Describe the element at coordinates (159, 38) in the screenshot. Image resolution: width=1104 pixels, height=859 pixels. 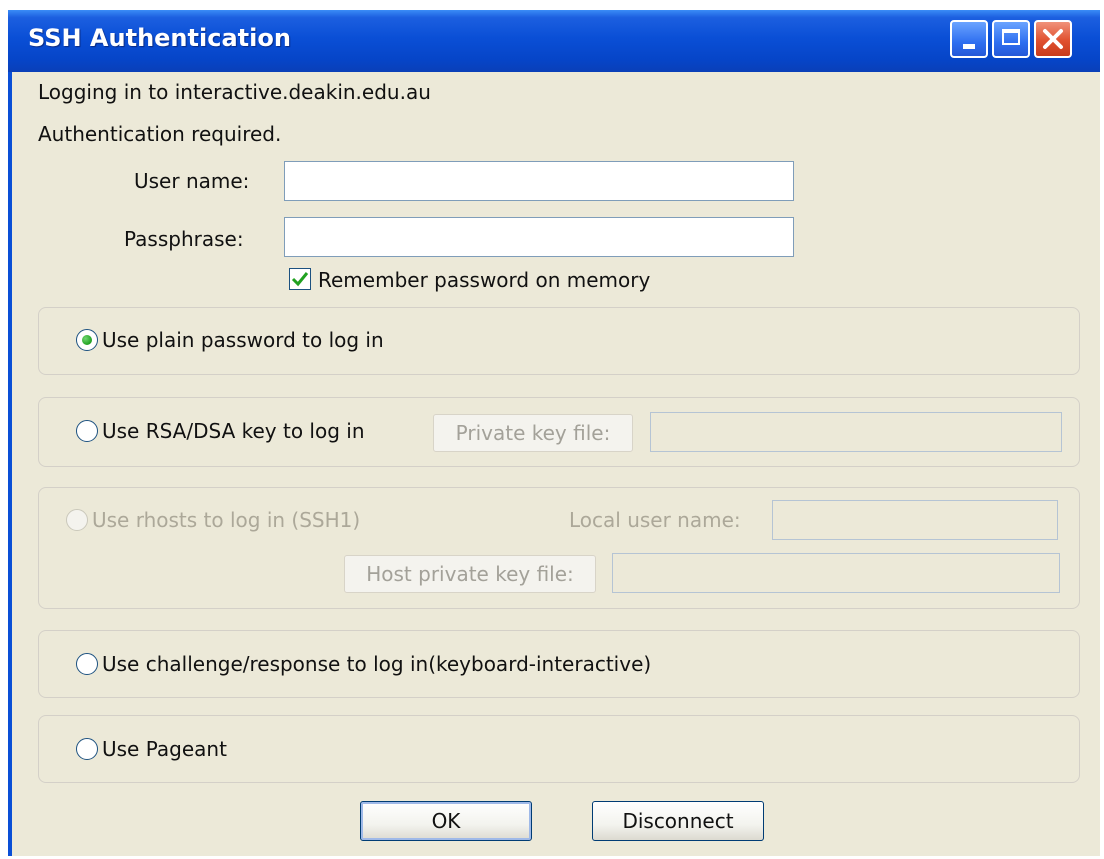
I see `window-title: SSH Authentication` at that location.